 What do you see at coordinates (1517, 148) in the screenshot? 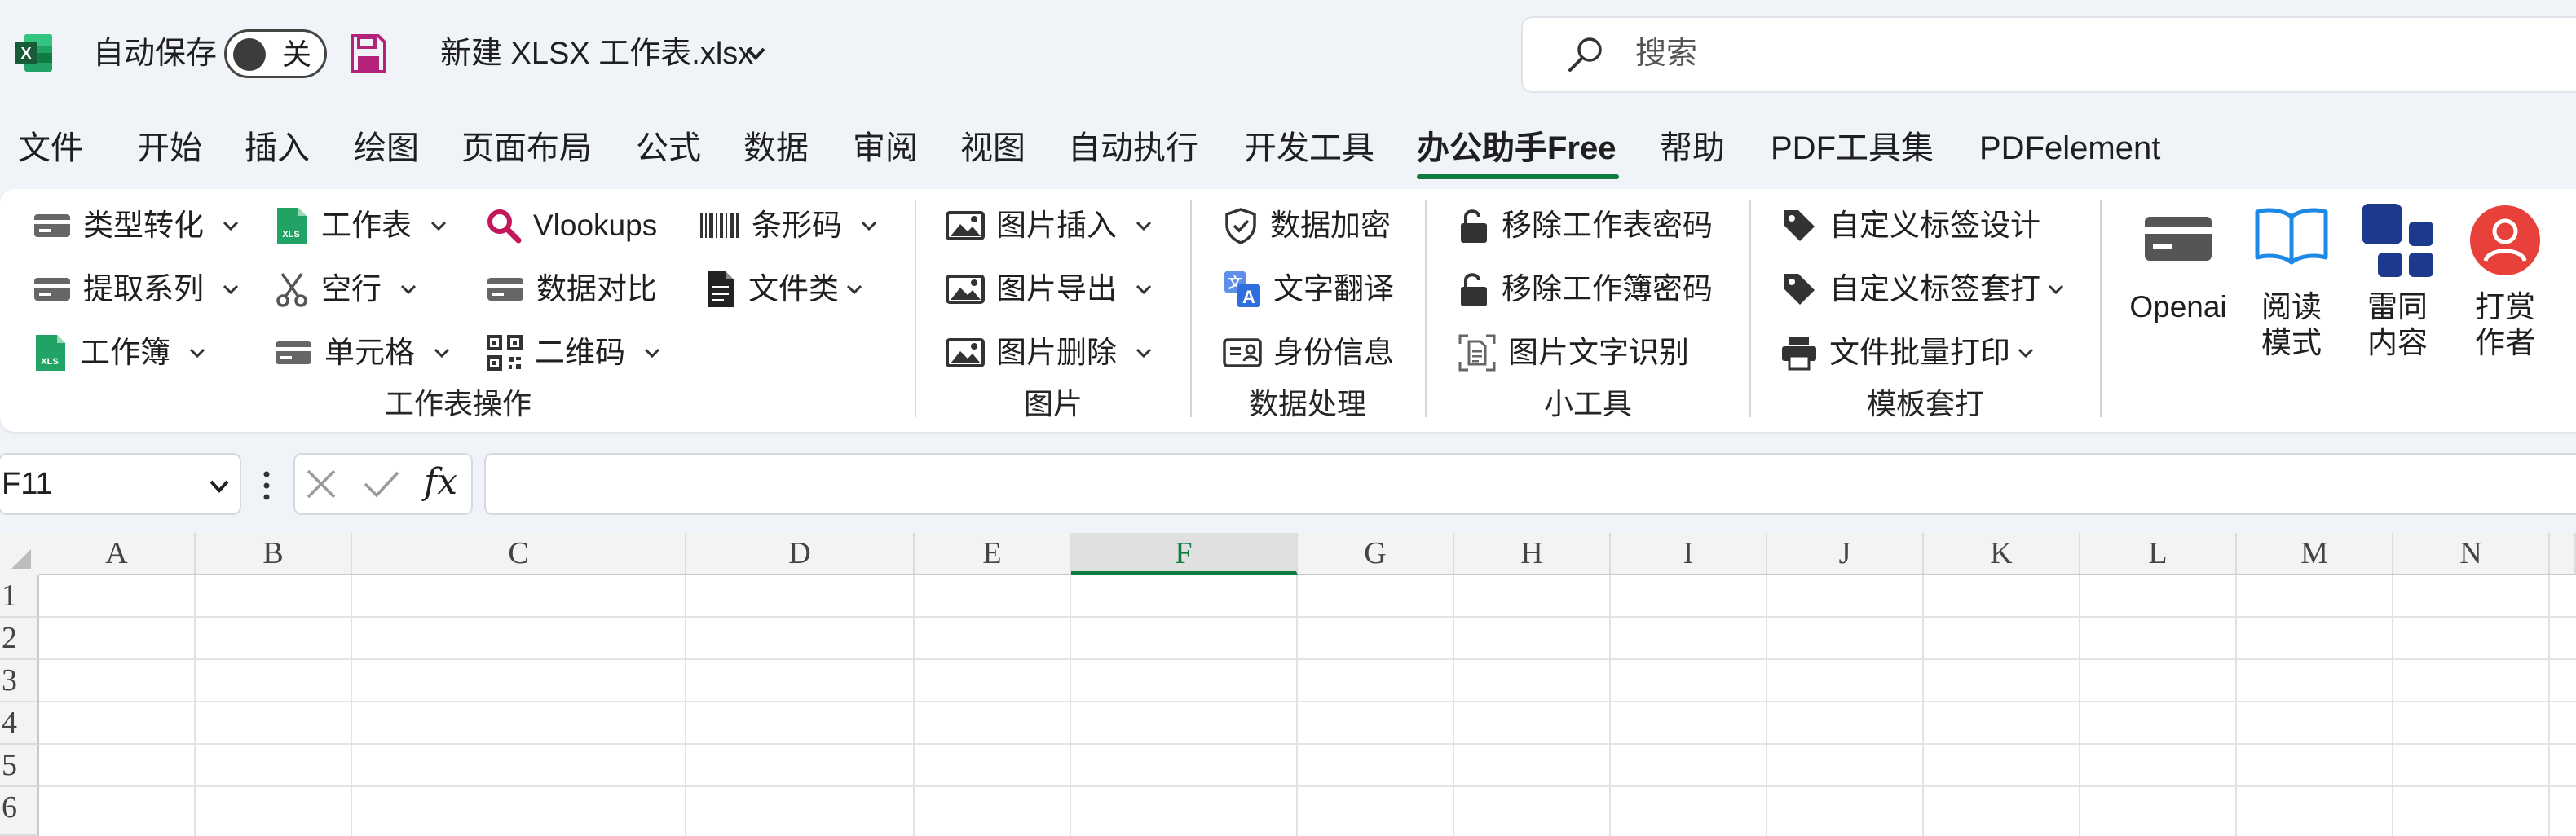
I see `tab-office-assistant: 办公助手Free` at bounding box center [1517, 148].